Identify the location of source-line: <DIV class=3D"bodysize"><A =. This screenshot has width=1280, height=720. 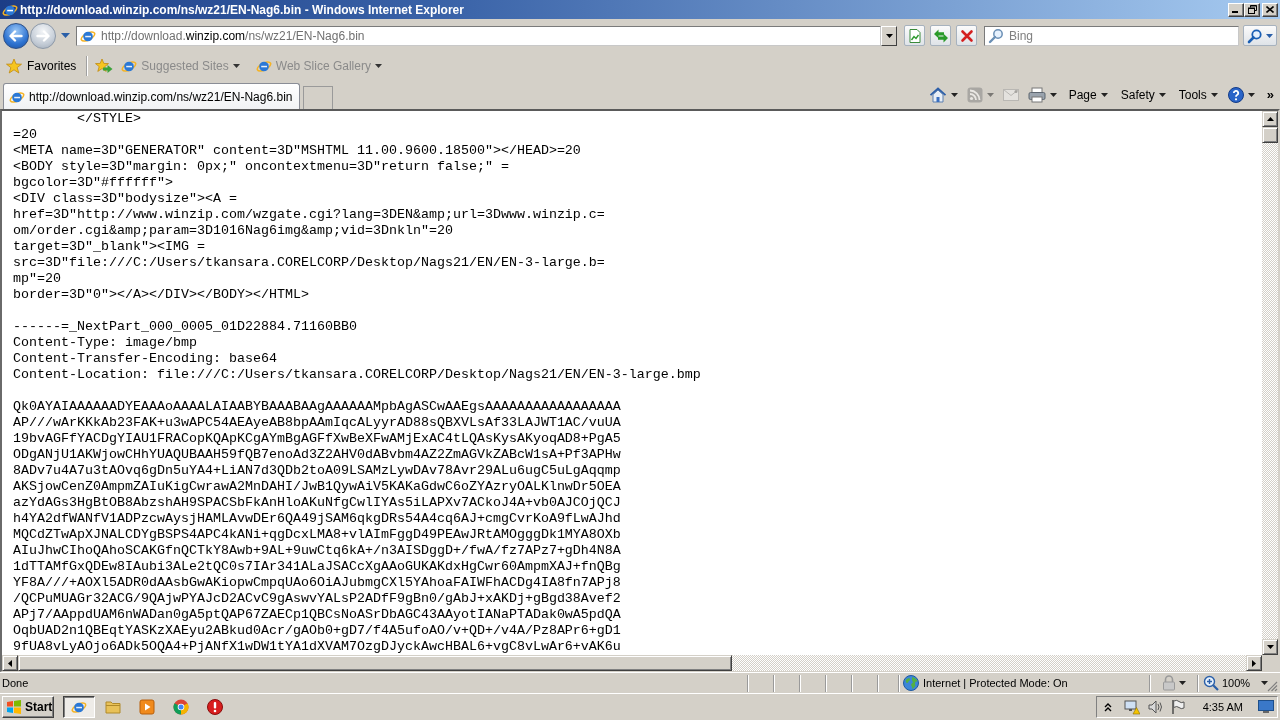
(125, 199).